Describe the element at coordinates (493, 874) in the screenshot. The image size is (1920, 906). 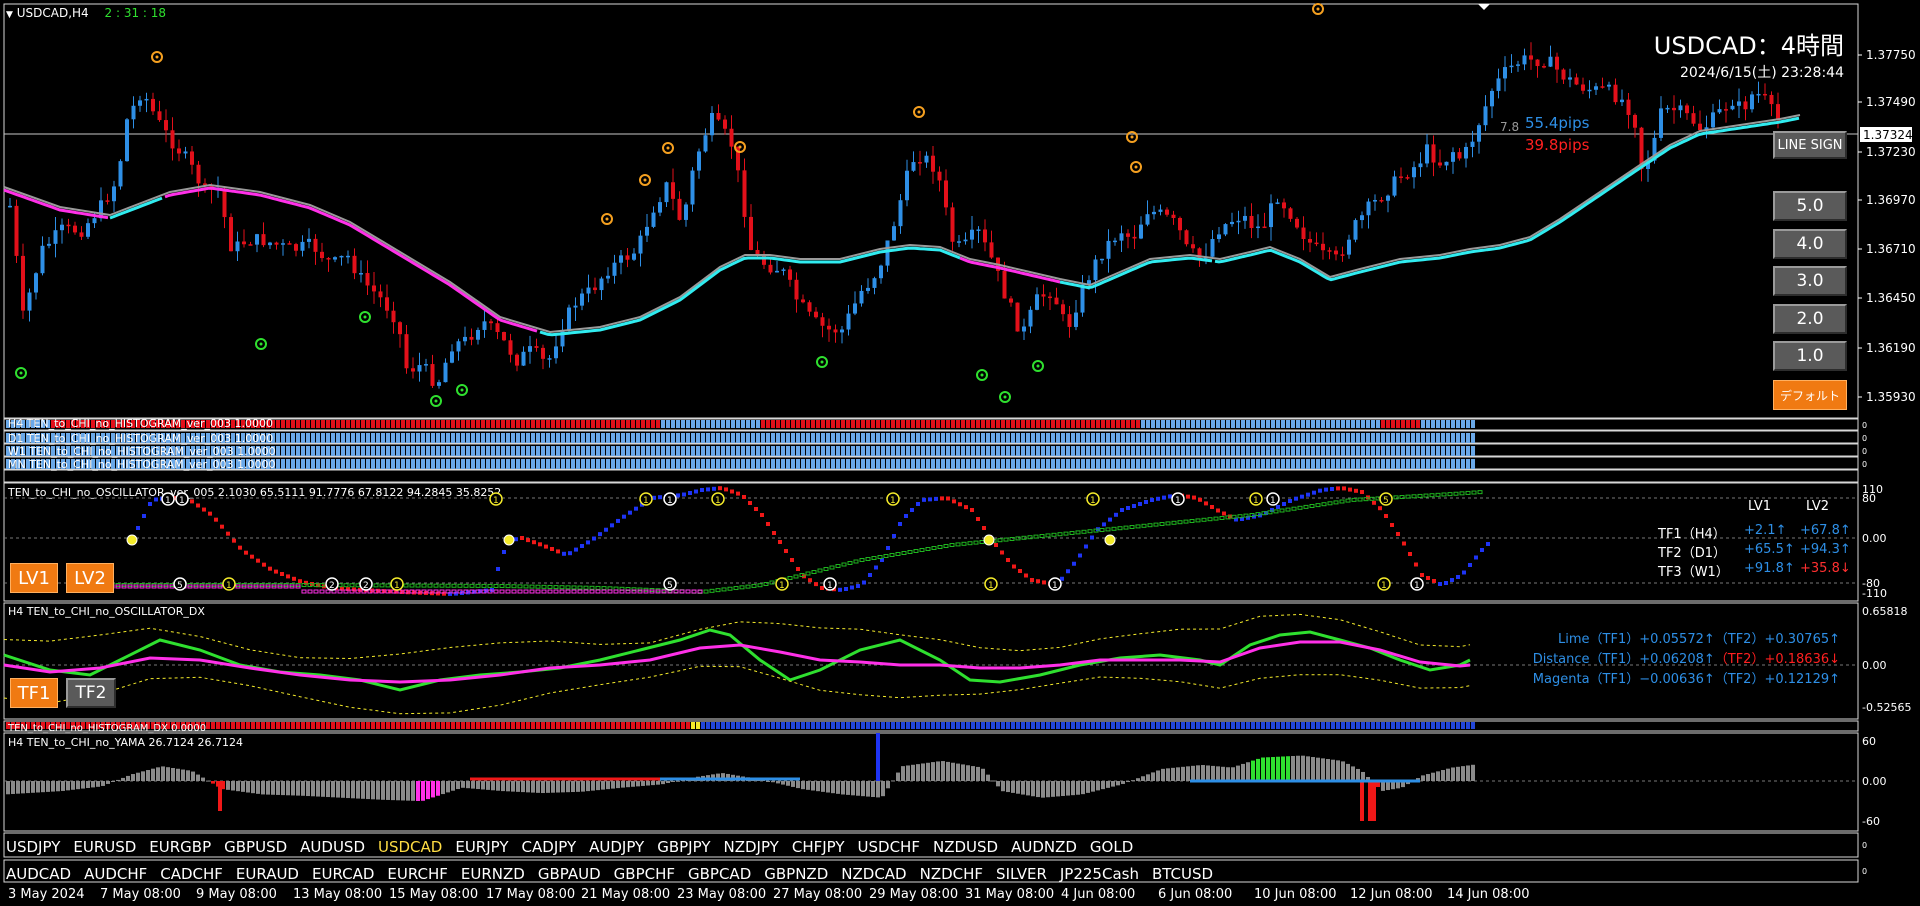
I see `symbol-link: EURNZD` at that location.